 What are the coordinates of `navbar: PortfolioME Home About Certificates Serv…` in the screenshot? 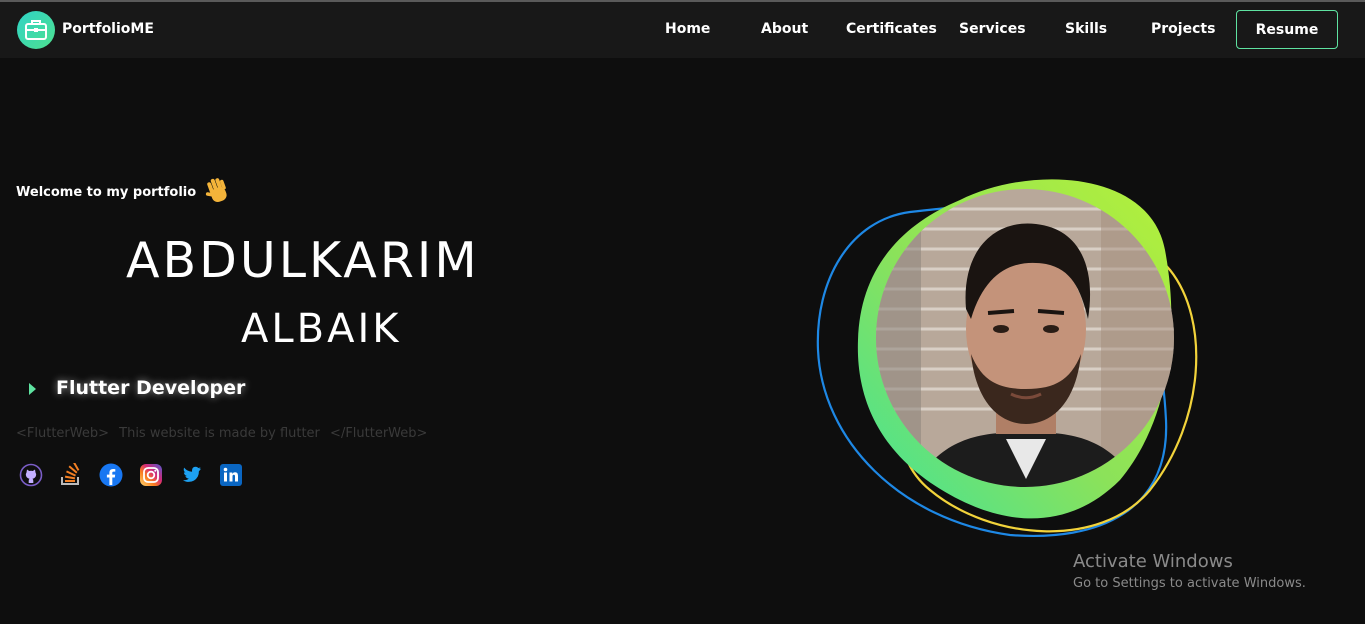 It's located at (682, 30).